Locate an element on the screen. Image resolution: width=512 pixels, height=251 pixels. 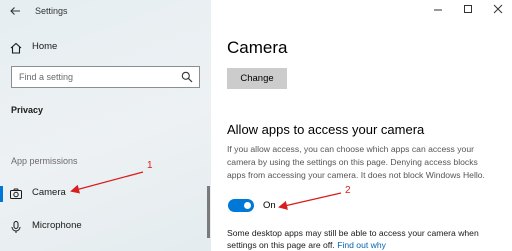
close-button is located at coordinates (498, 10).